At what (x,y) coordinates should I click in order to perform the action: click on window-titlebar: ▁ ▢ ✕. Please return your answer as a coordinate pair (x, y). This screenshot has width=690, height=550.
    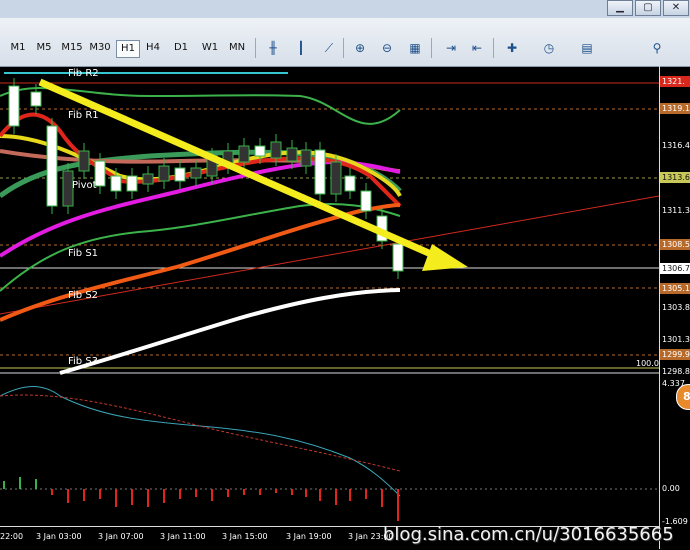
    Looking at the image, I should click on (345, 9).